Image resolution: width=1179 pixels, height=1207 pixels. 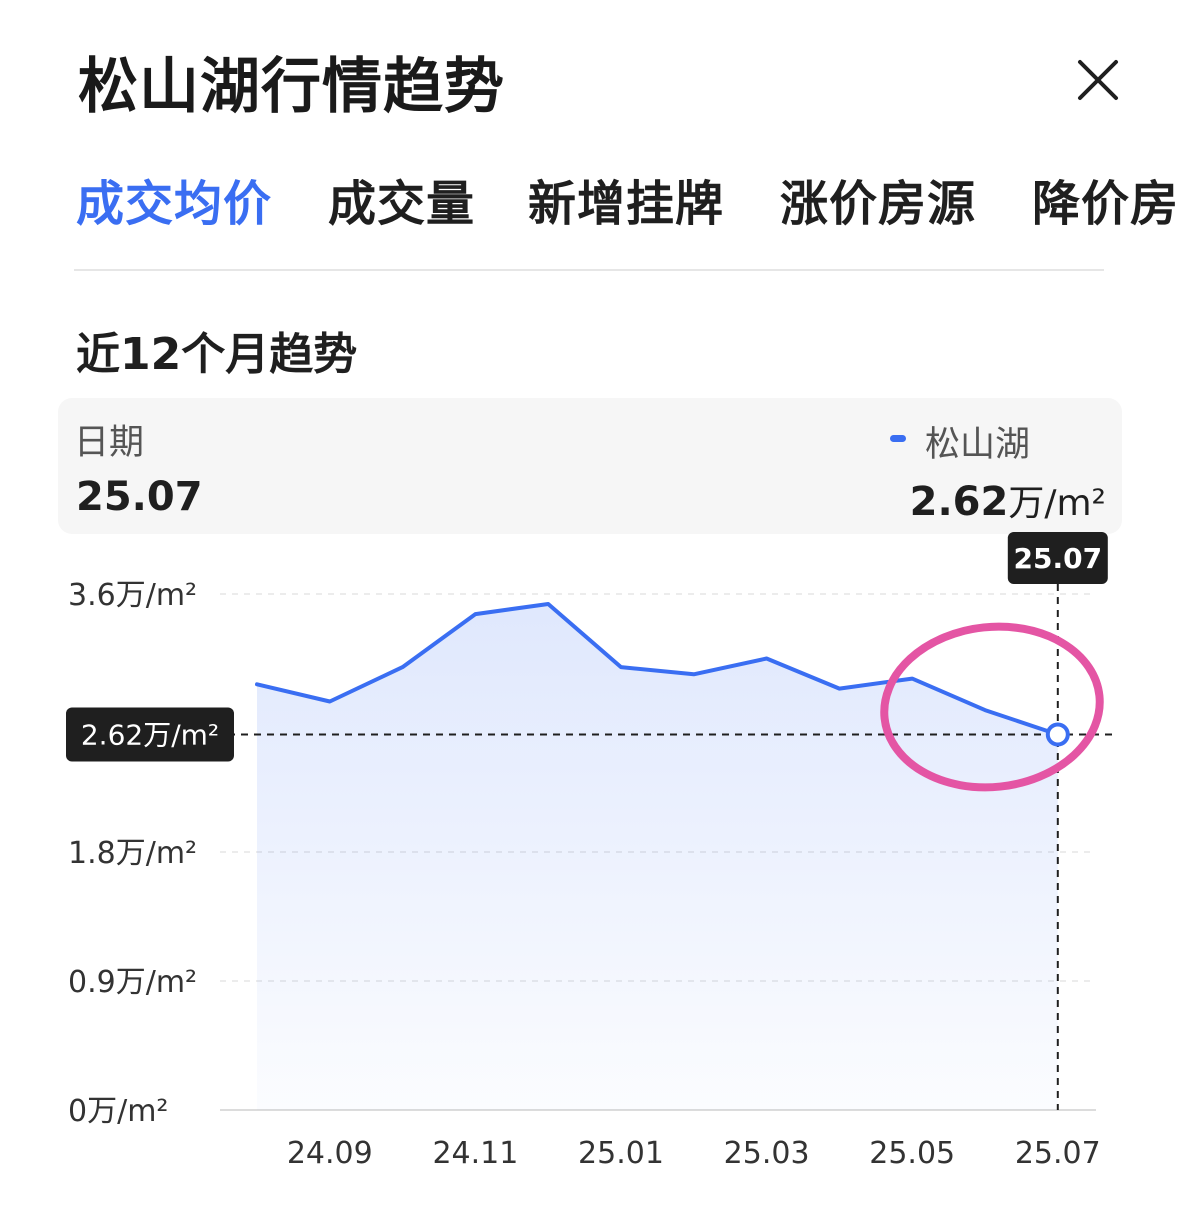 What do you see at coordinates (257, 684) in the screenshot?
I see `data-point-24.08` at bounding box center [257, 684].